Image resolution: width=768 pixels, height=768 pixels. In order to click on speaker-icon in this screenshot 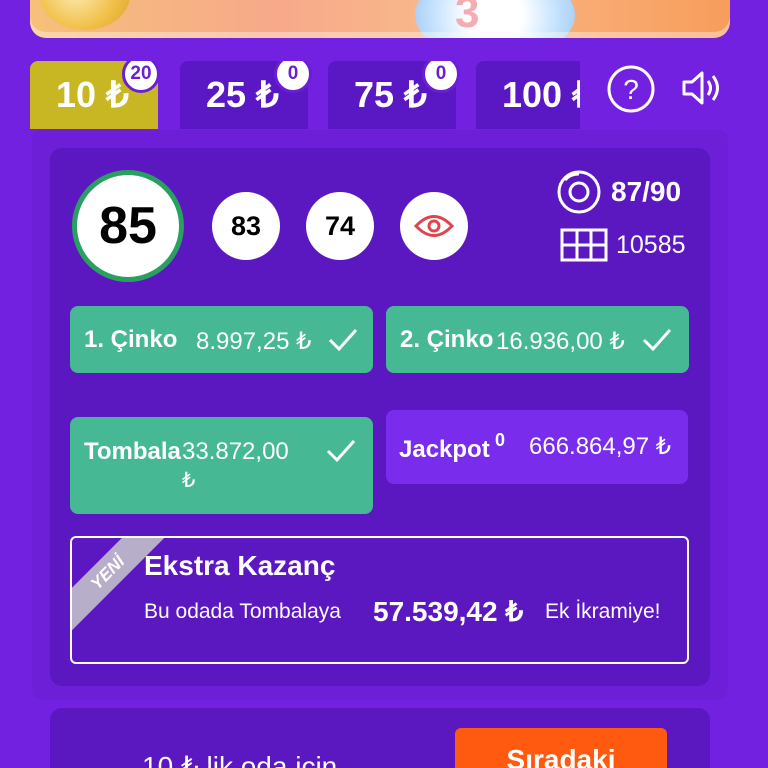, I will do `click(702, 90)`.